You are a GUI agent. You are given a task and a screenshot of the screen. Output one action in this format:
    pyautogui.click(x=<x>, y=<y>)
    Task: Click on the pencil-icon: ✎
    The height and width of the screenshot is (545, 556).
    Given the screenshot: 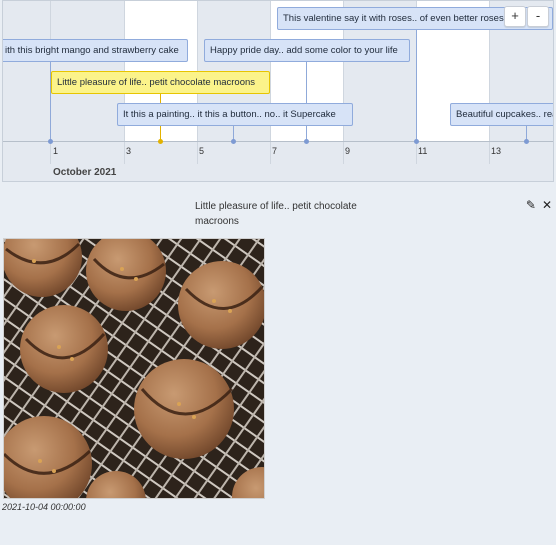 What is the action you would take?
    pyautogui.click(x=531, y=205)
    